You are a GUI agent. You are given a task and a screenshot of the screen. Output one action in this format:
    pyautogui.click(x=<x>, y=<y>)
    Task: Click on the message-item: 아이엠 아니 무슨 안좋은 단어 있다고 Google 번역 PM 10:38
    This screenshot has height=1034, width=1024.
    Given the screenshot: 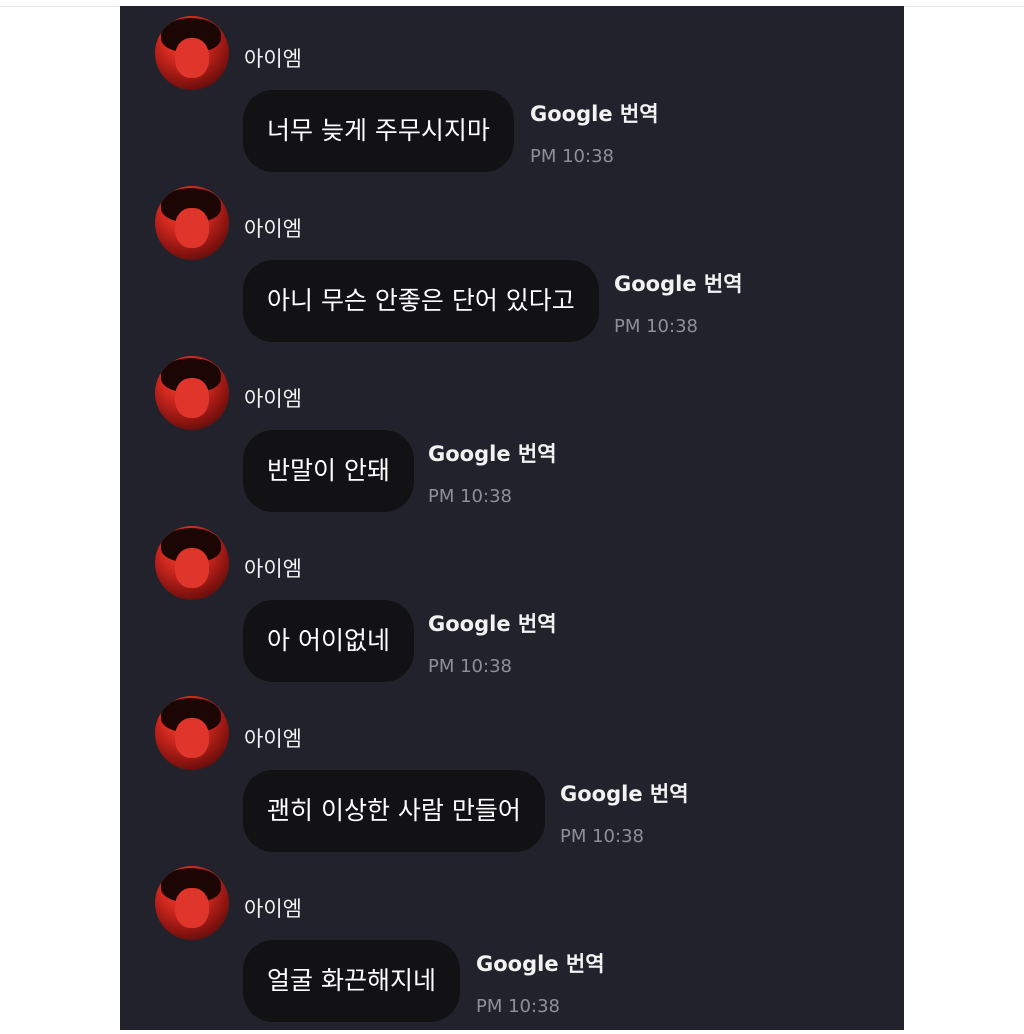 What is the action you would take?
    pyautogui.click(x=512, y=261)
    